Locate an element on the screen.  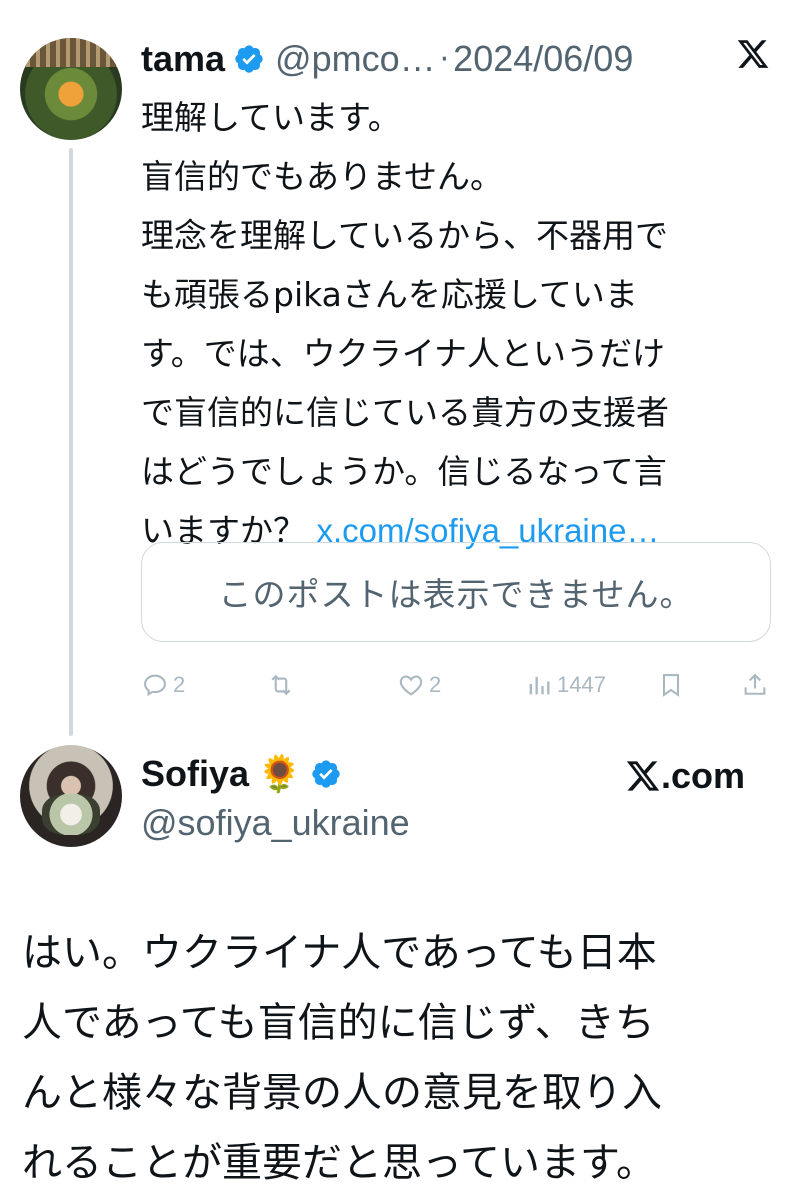
sofiya-avatar is located at coordinates (71, 796).